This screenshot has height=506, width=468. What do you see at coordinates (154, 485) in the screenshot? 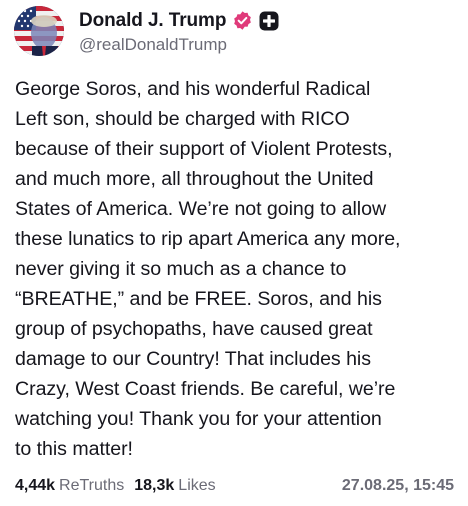
I see `likes-count: 18,3k` at bounding box center [154, 485].